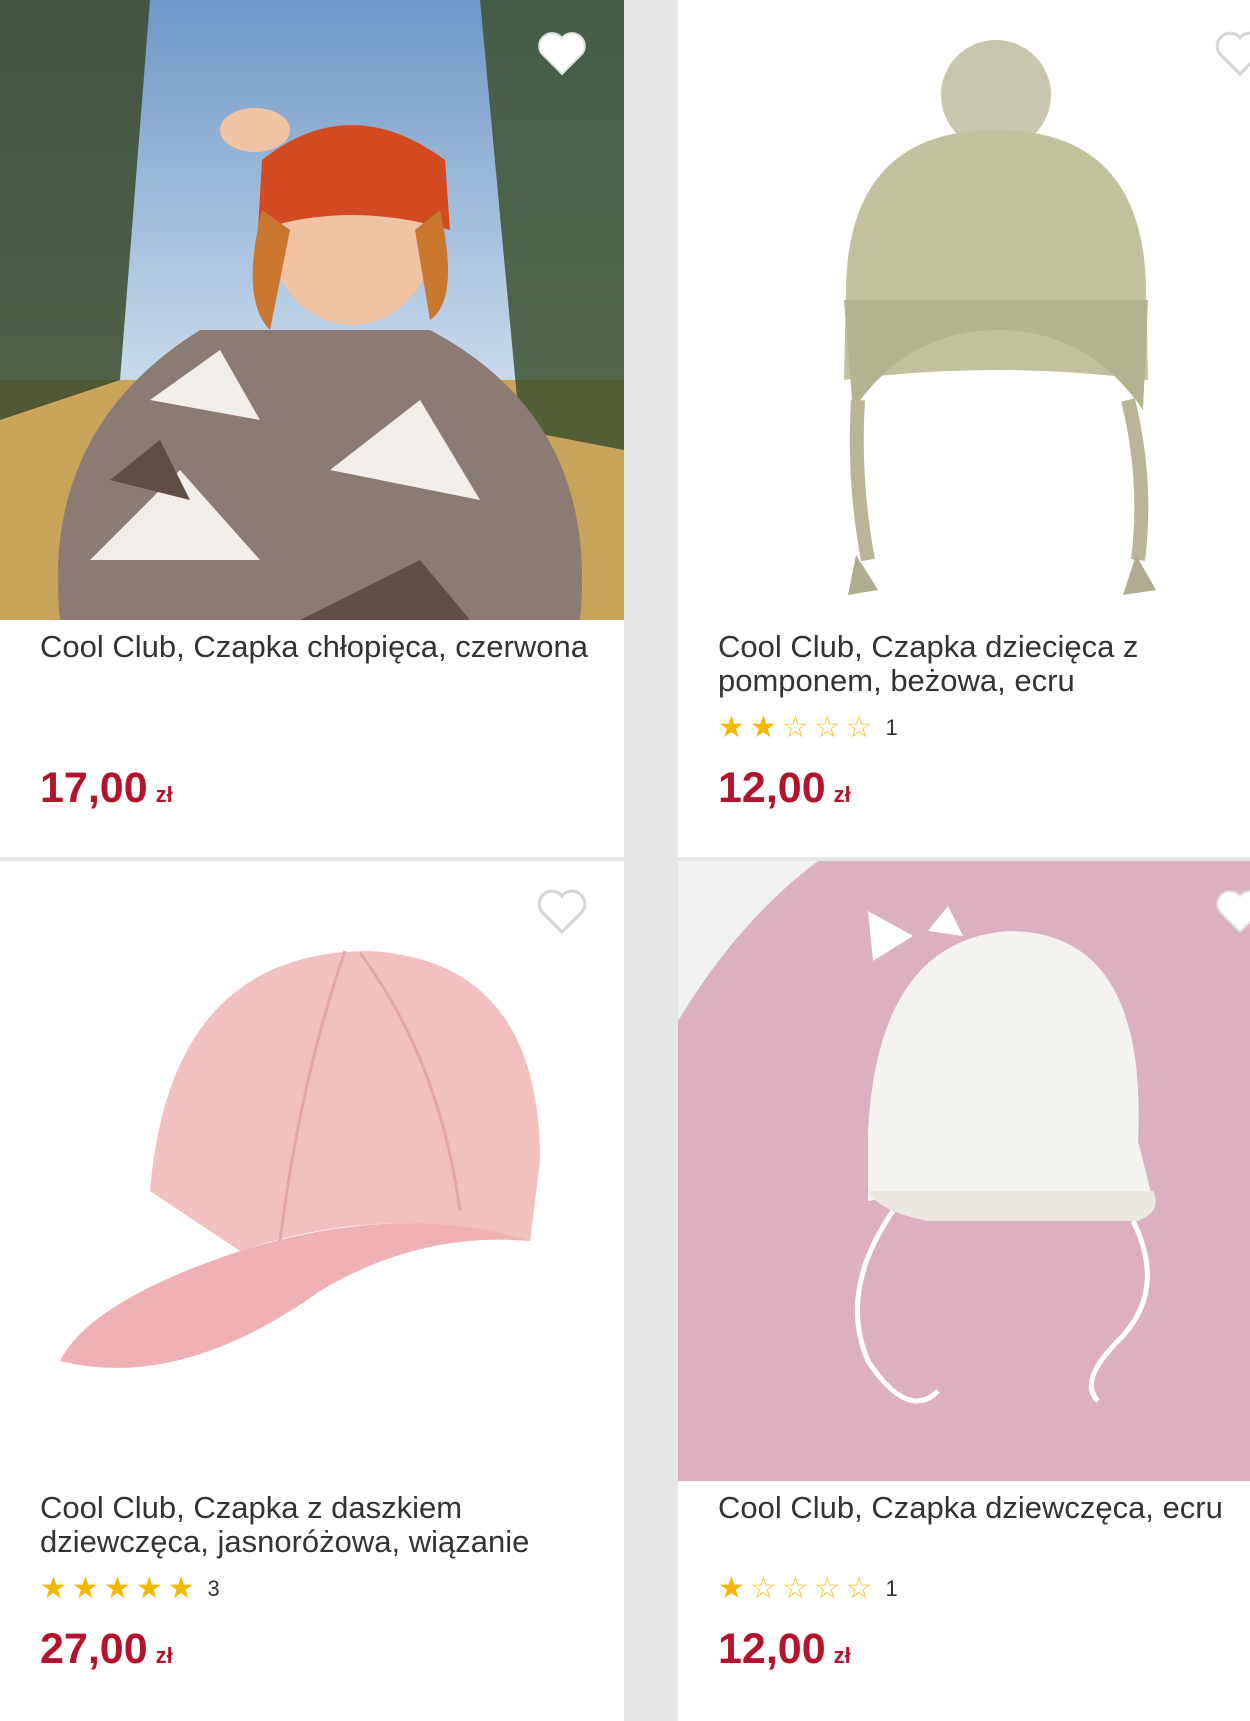 This screenshot has height=1721, width=1250. Describe the element at coordinates (94, 788) in the screenshot. I see `price-value: 17,00` at that location.